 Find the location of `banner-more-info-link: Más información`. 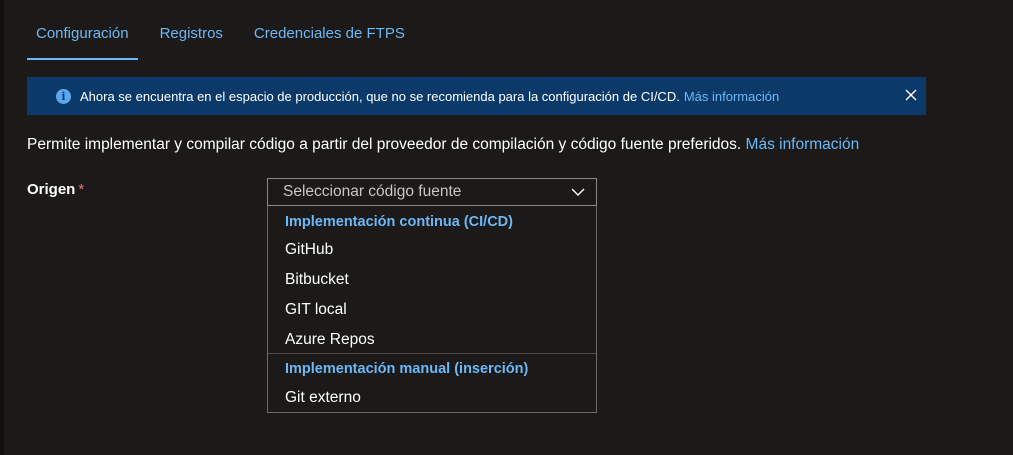

banner-more-info-link: Más información is located at coordinates (731, 96).